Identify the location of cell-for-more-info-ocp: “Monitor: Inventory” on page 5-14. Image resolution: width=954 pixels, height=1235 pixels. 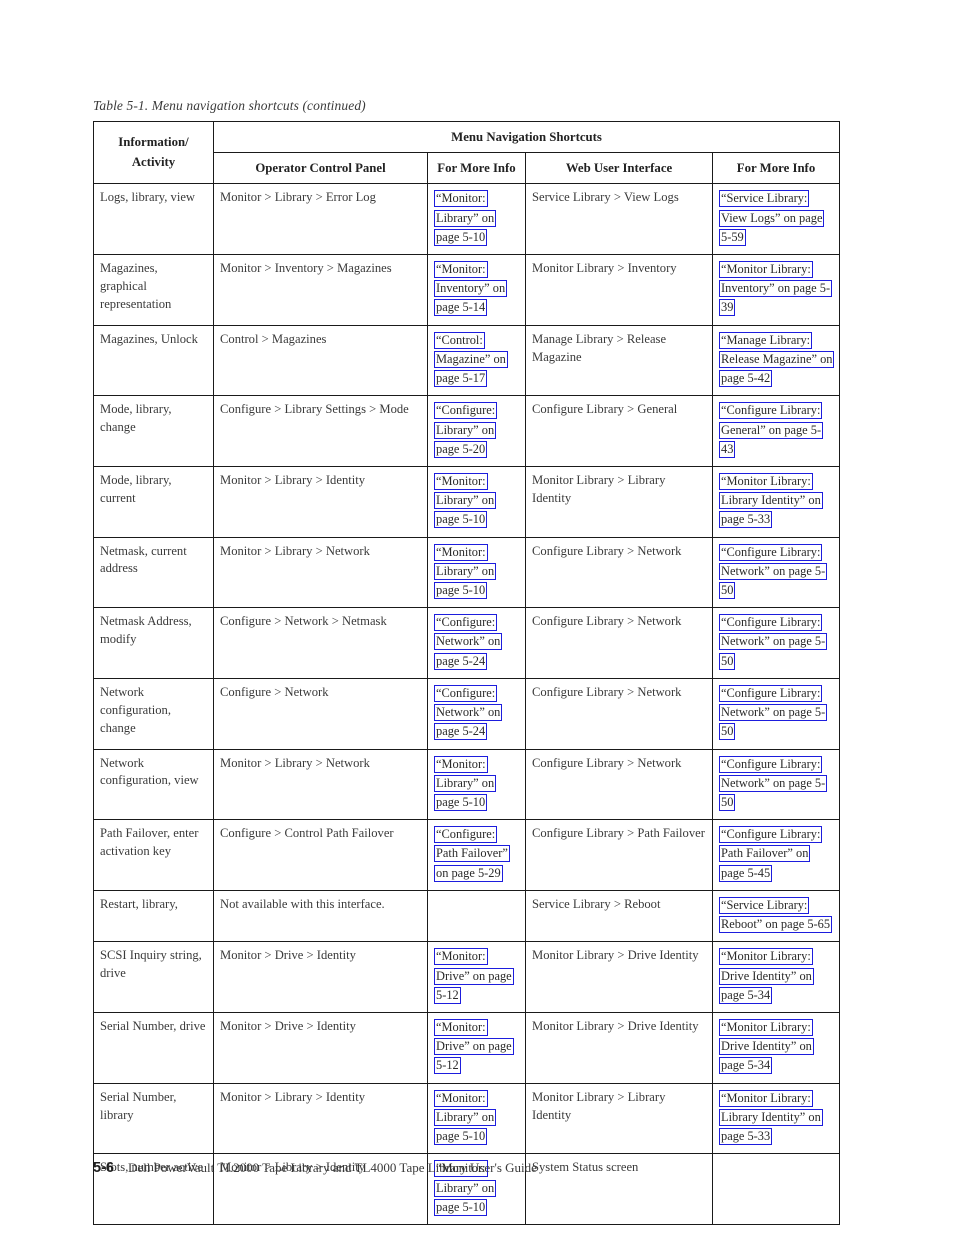
(476, 289).